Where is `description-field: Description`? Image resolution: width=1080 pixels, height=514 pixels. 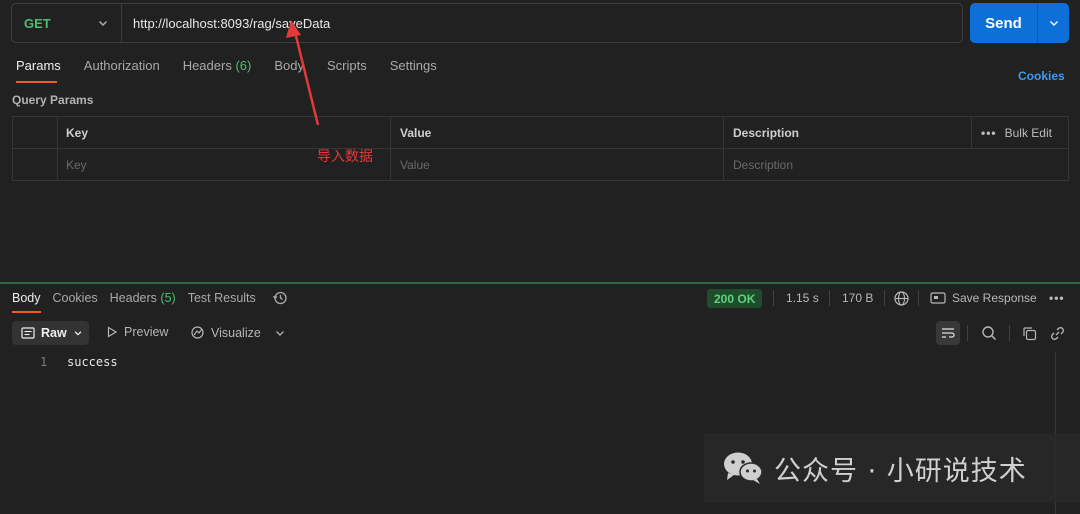 description-field: Description is located at coordinates (848, 165).